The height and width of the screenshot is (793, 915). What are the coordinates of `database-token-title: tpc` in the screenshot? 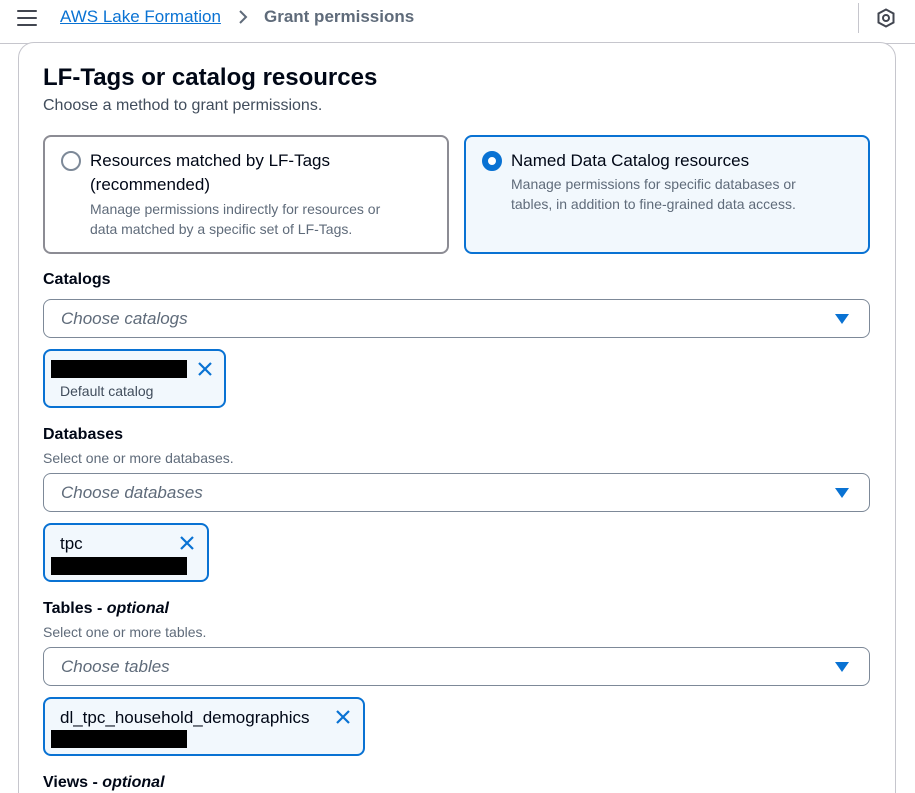 It's located at (71, 543).